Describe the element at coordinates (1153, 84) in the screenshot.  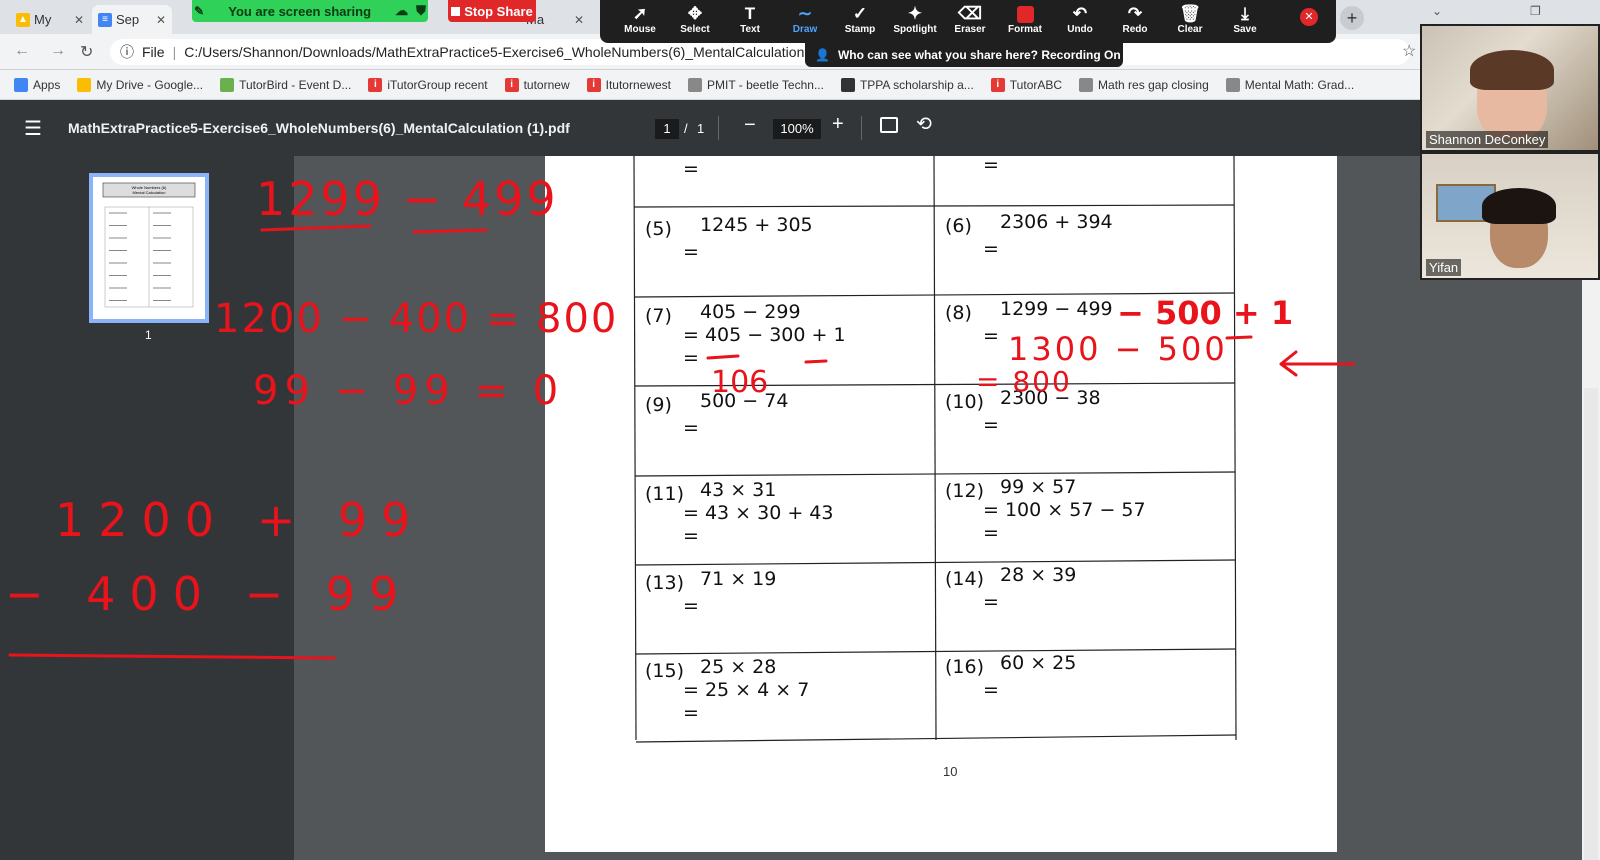
I see `bookmark-label: Math res gap closing` at that location.